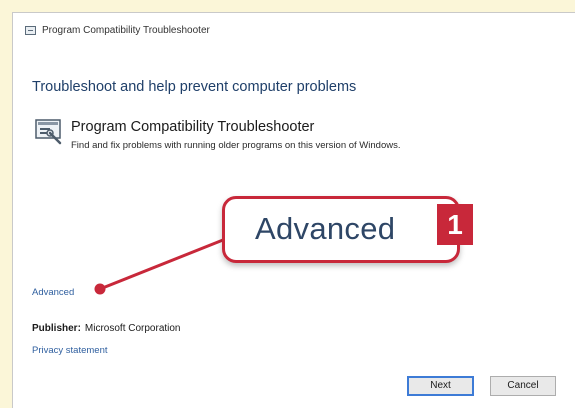 Image resolution: width=575 pixels, height=408 pixels. I want to click on step-badge: 1, so click(455, 224).